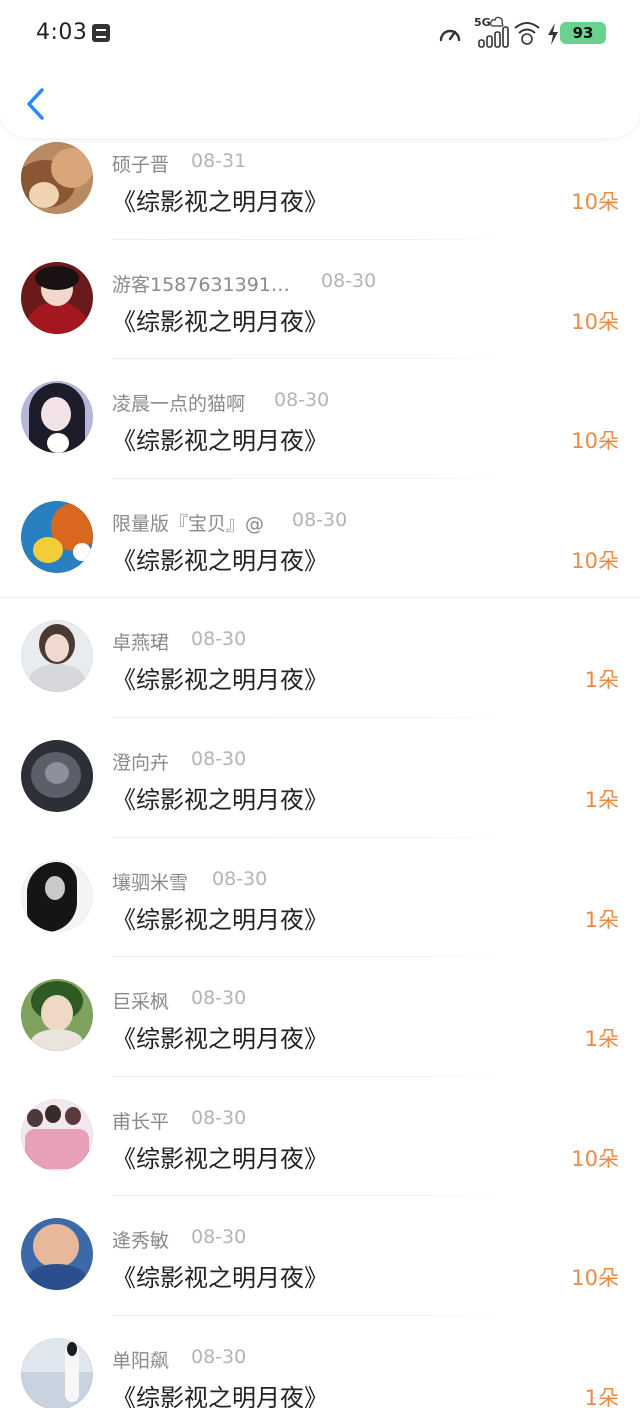 Image resolution: width=640 pixels, height=1408 pixels. I want to click on user-name: 甫长平, so click(141, 1121).